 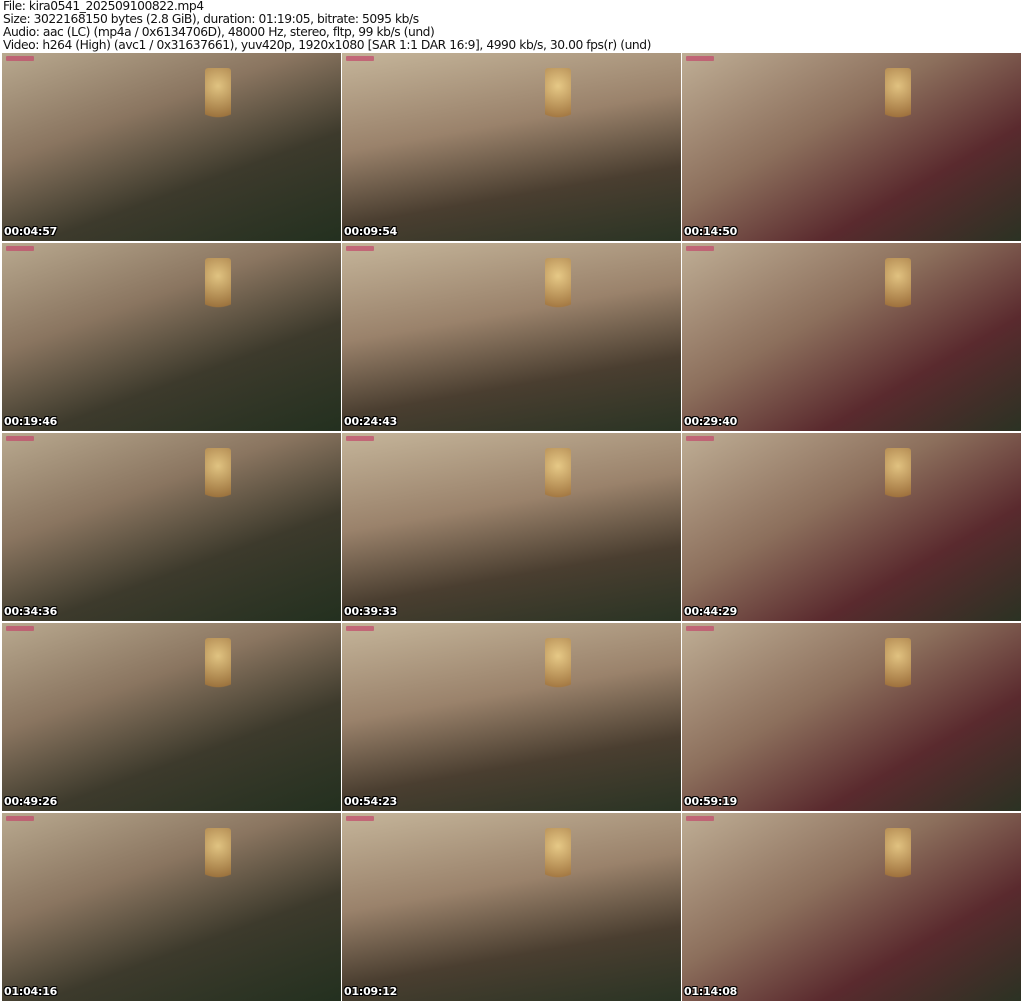 What do you see at coordinates (511, 907) in the screenshot?
I see `video-thumbnail: 01:09:12` at bounding box center [511, 907].